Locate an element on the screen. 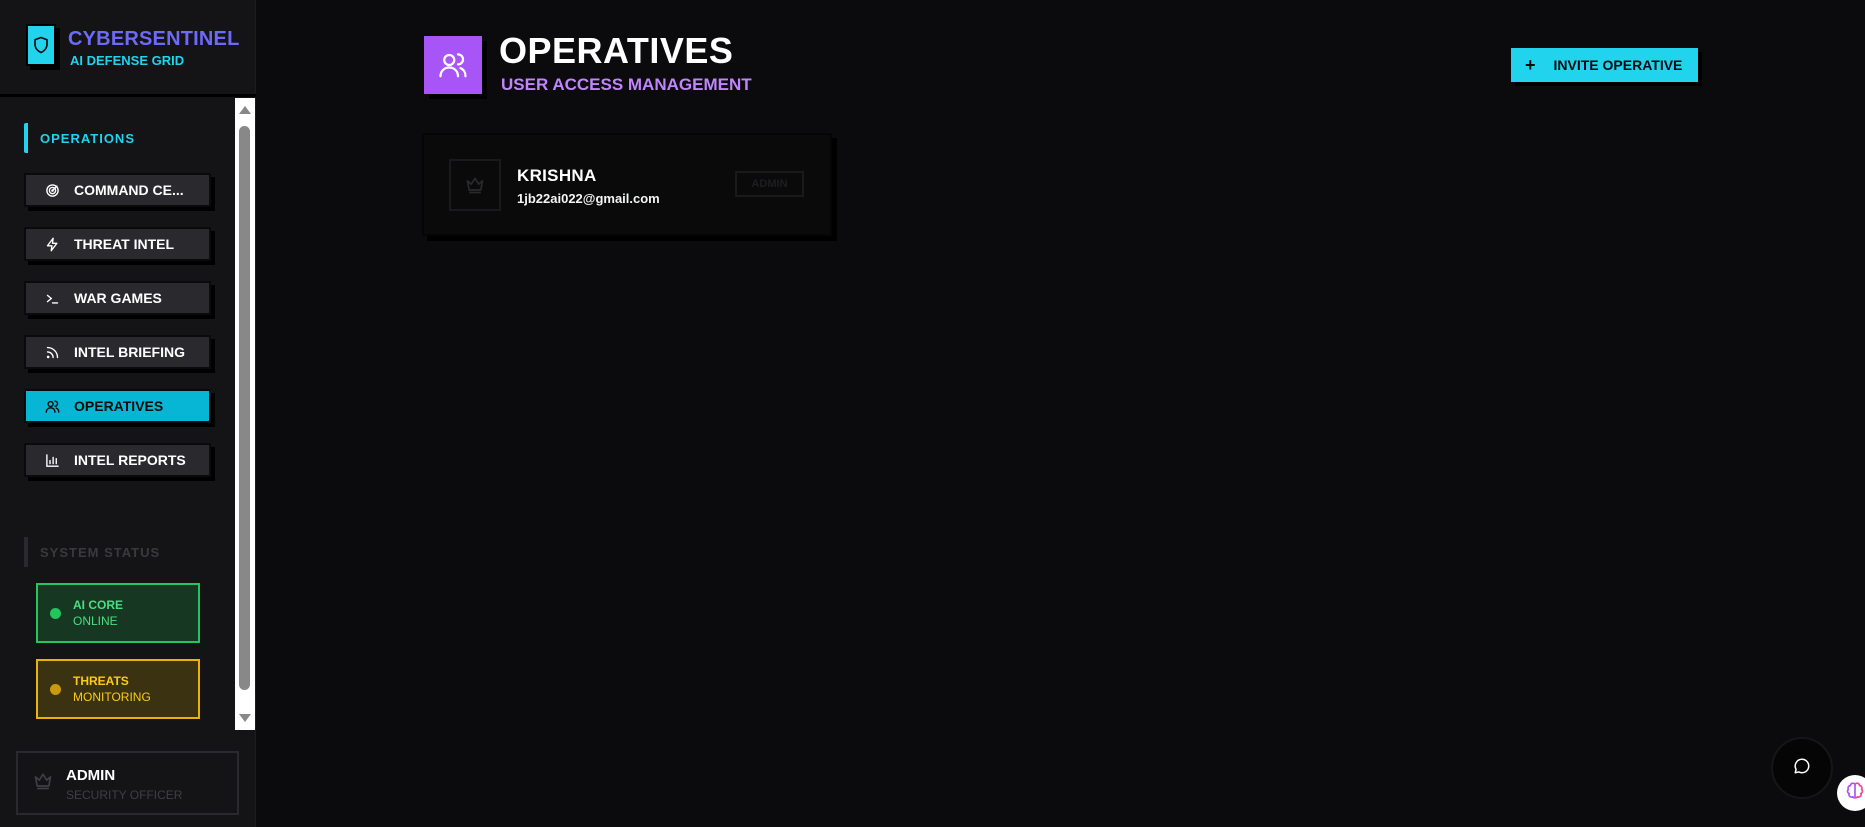  terminal-icon is located at coordinates (52, 298).